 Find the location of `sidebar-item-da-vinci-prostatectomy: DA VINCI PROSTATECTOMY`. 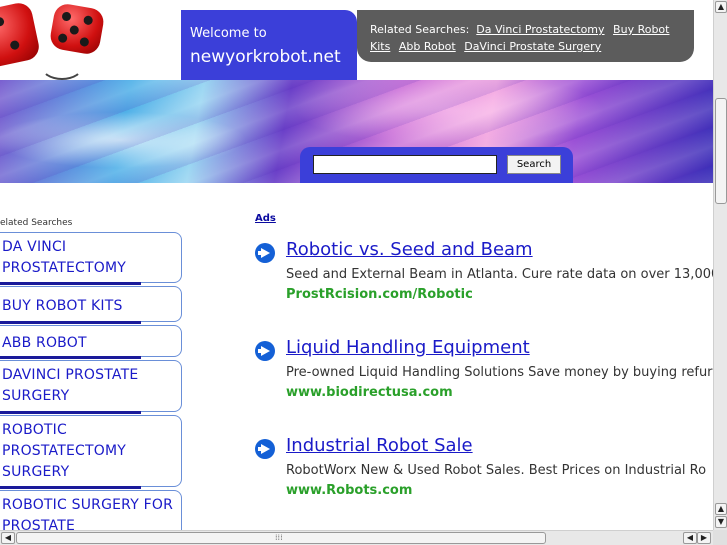

sidebar-item-da-vinci-prostatectomy: DA VINCI PROSTATECTOMY is located at coordinates (91, 258).